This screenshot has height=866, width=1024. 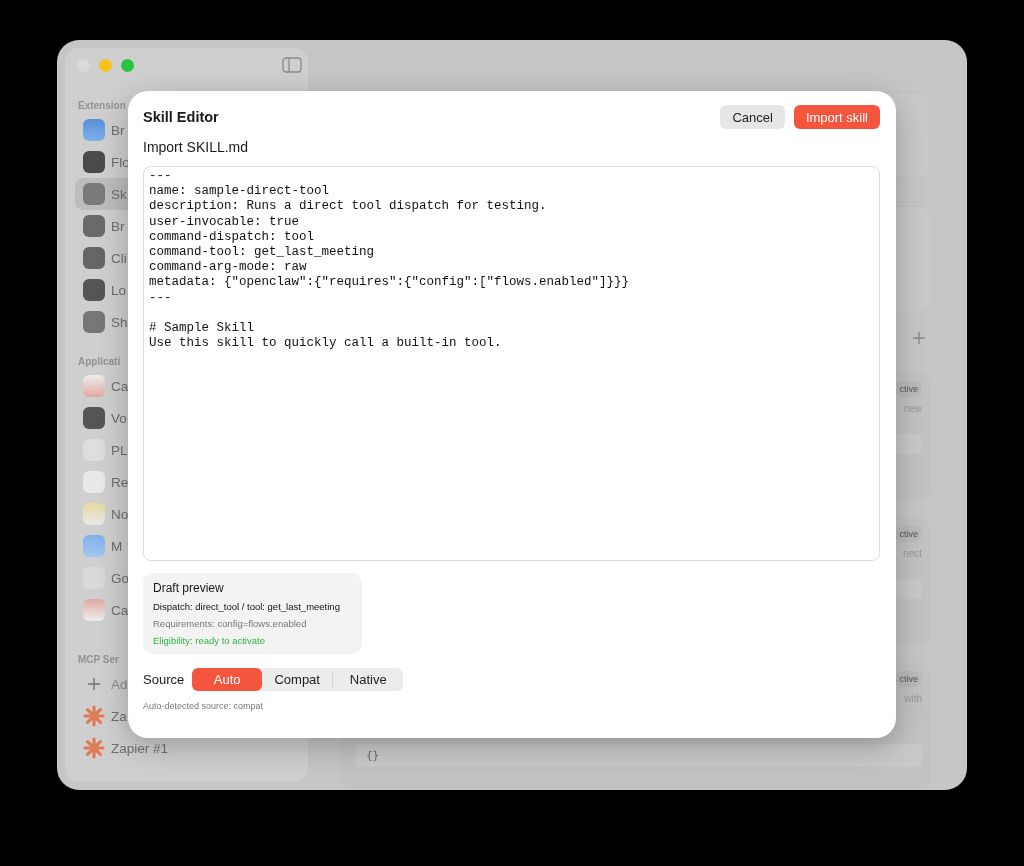 I want to click on sidebar-item-label: Sh, so click(x=119, y=322).